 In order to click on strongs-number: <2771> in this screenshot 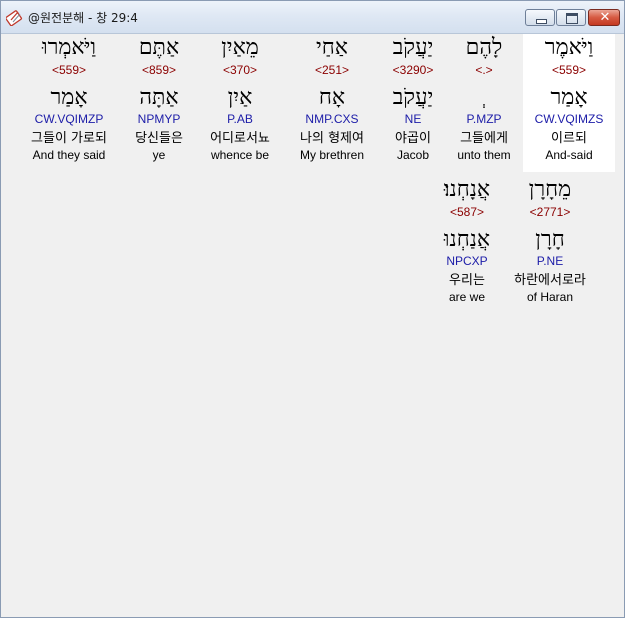, I will do `click(550, 213)`.